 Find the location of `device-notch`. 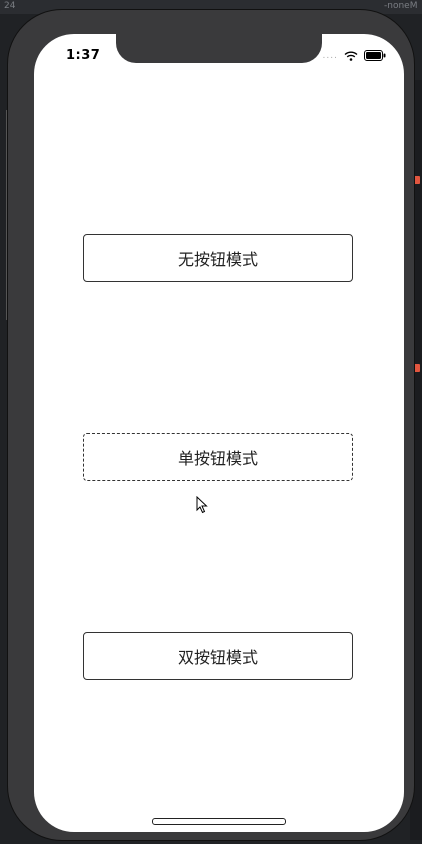

device-notch is located at coordinates (219, 48).